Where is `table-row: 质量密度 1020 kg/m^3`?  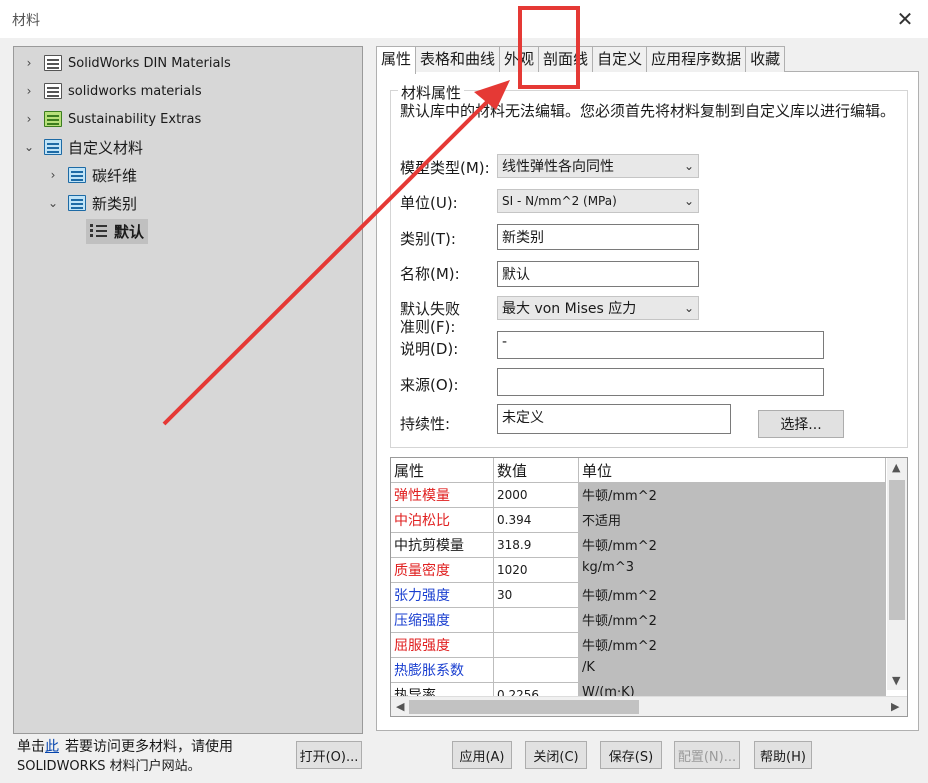 table-row: 质量密度 1020 kg/m^3 is located at coordinates (638, 570).